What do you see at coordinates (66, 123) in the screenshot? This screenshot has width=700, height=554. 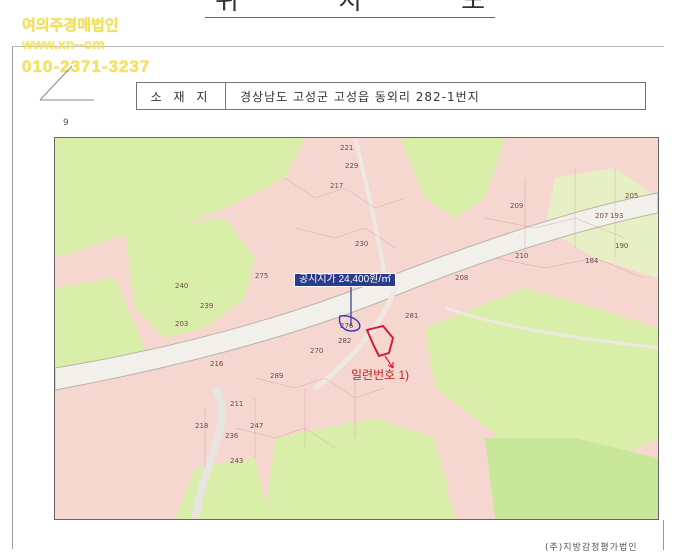 I see `section-mark: 9` at bounding box center [66, 123].